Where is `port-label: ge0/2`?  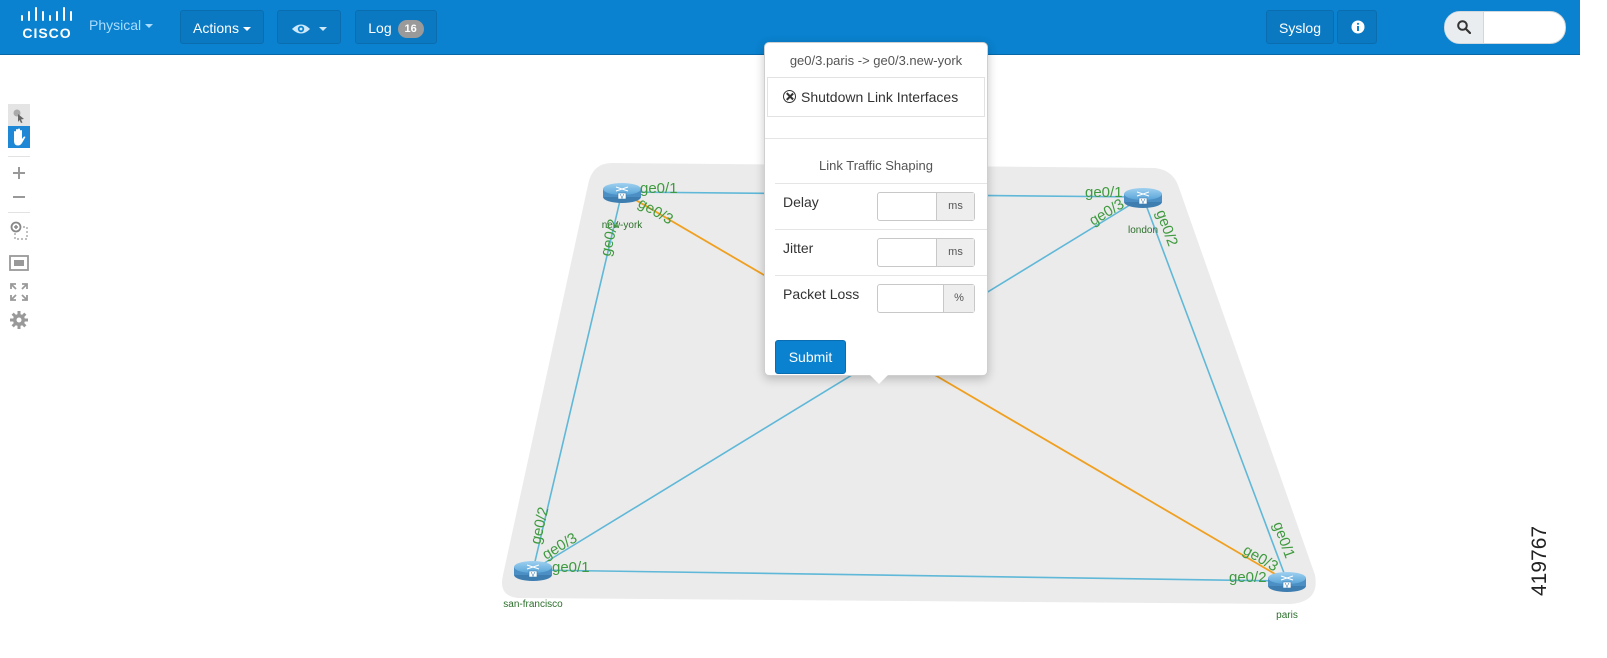 port-label: ge0/2 is located at coordinates (1248, 577).